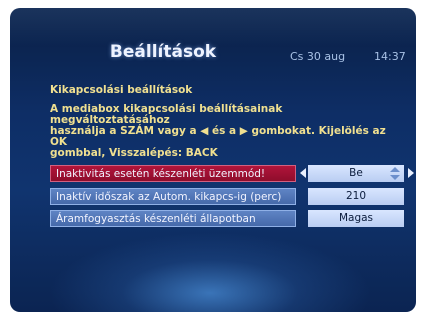  Describe the element at coordinates (173, 173) in the screenshot. I see `setting-label: Inaktivitás esetén készenléti üzemmód!` at that location.